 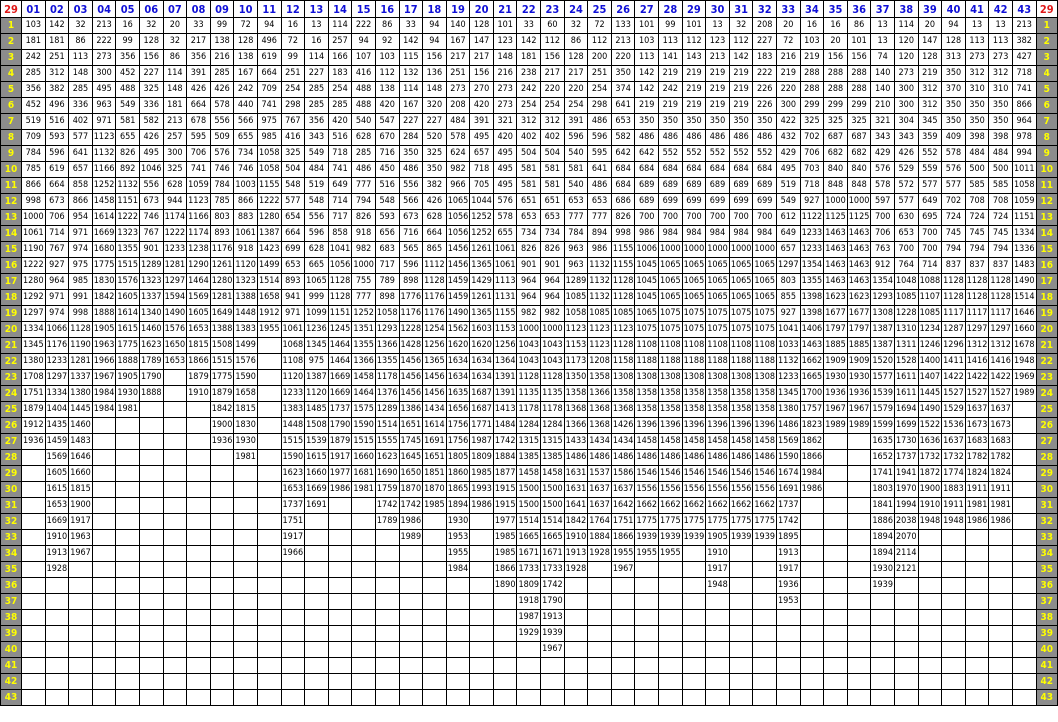 What do you see at coordinates (1024, 393) in the screenshot?
I see `grid-cell: 1989` at bounding box center [1024, 393].